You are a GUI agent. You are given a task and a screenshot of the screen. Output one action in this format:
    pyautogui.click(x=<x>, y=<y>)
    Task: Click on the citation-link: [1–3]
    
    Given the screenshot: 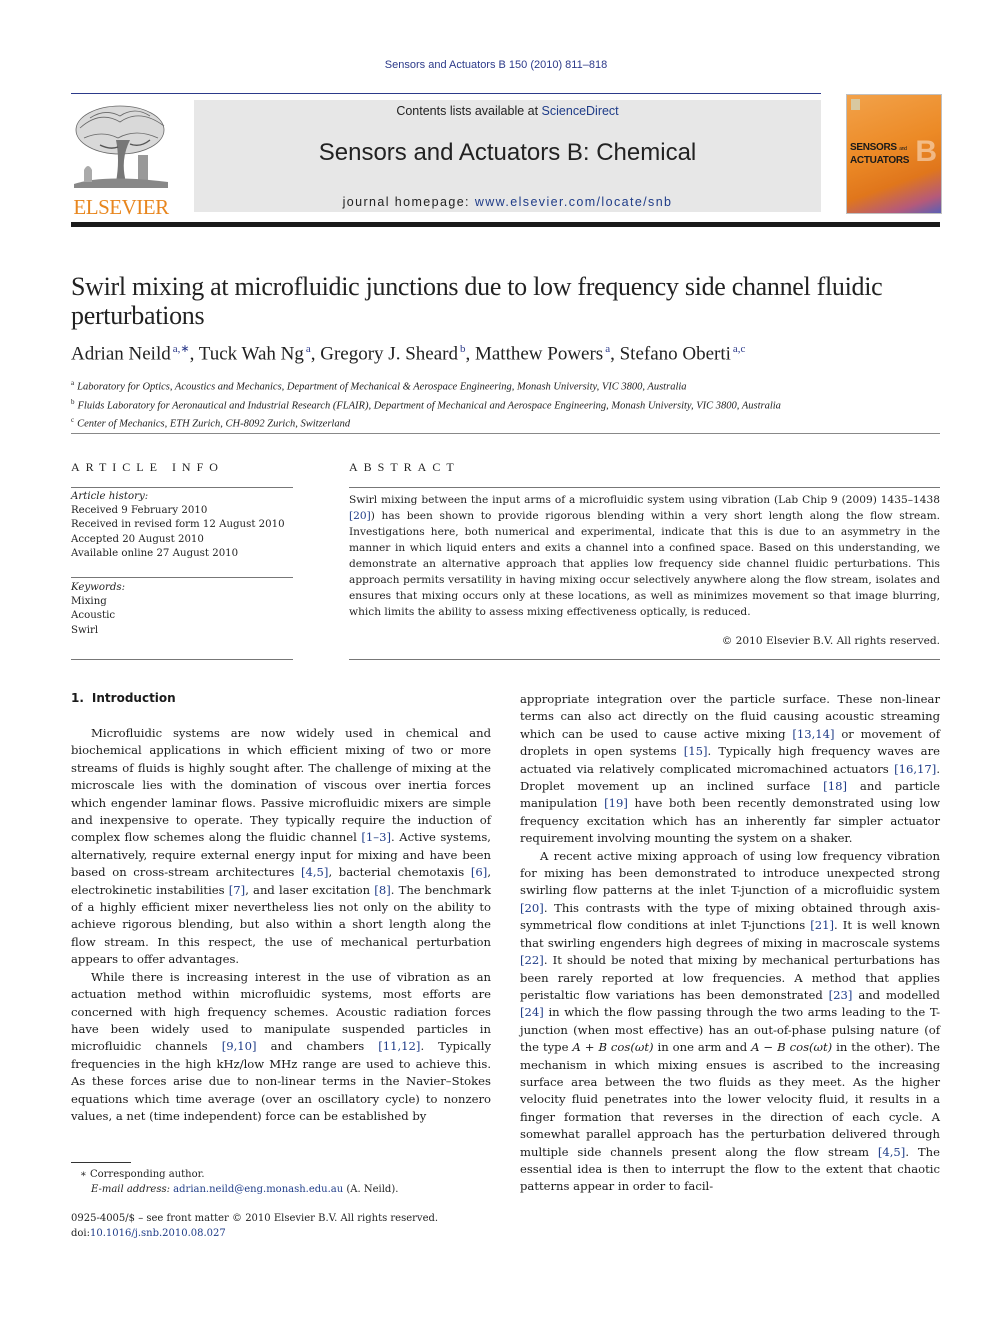 What is the action you would take?
    pyautogui.click(x=376, y=837)
    